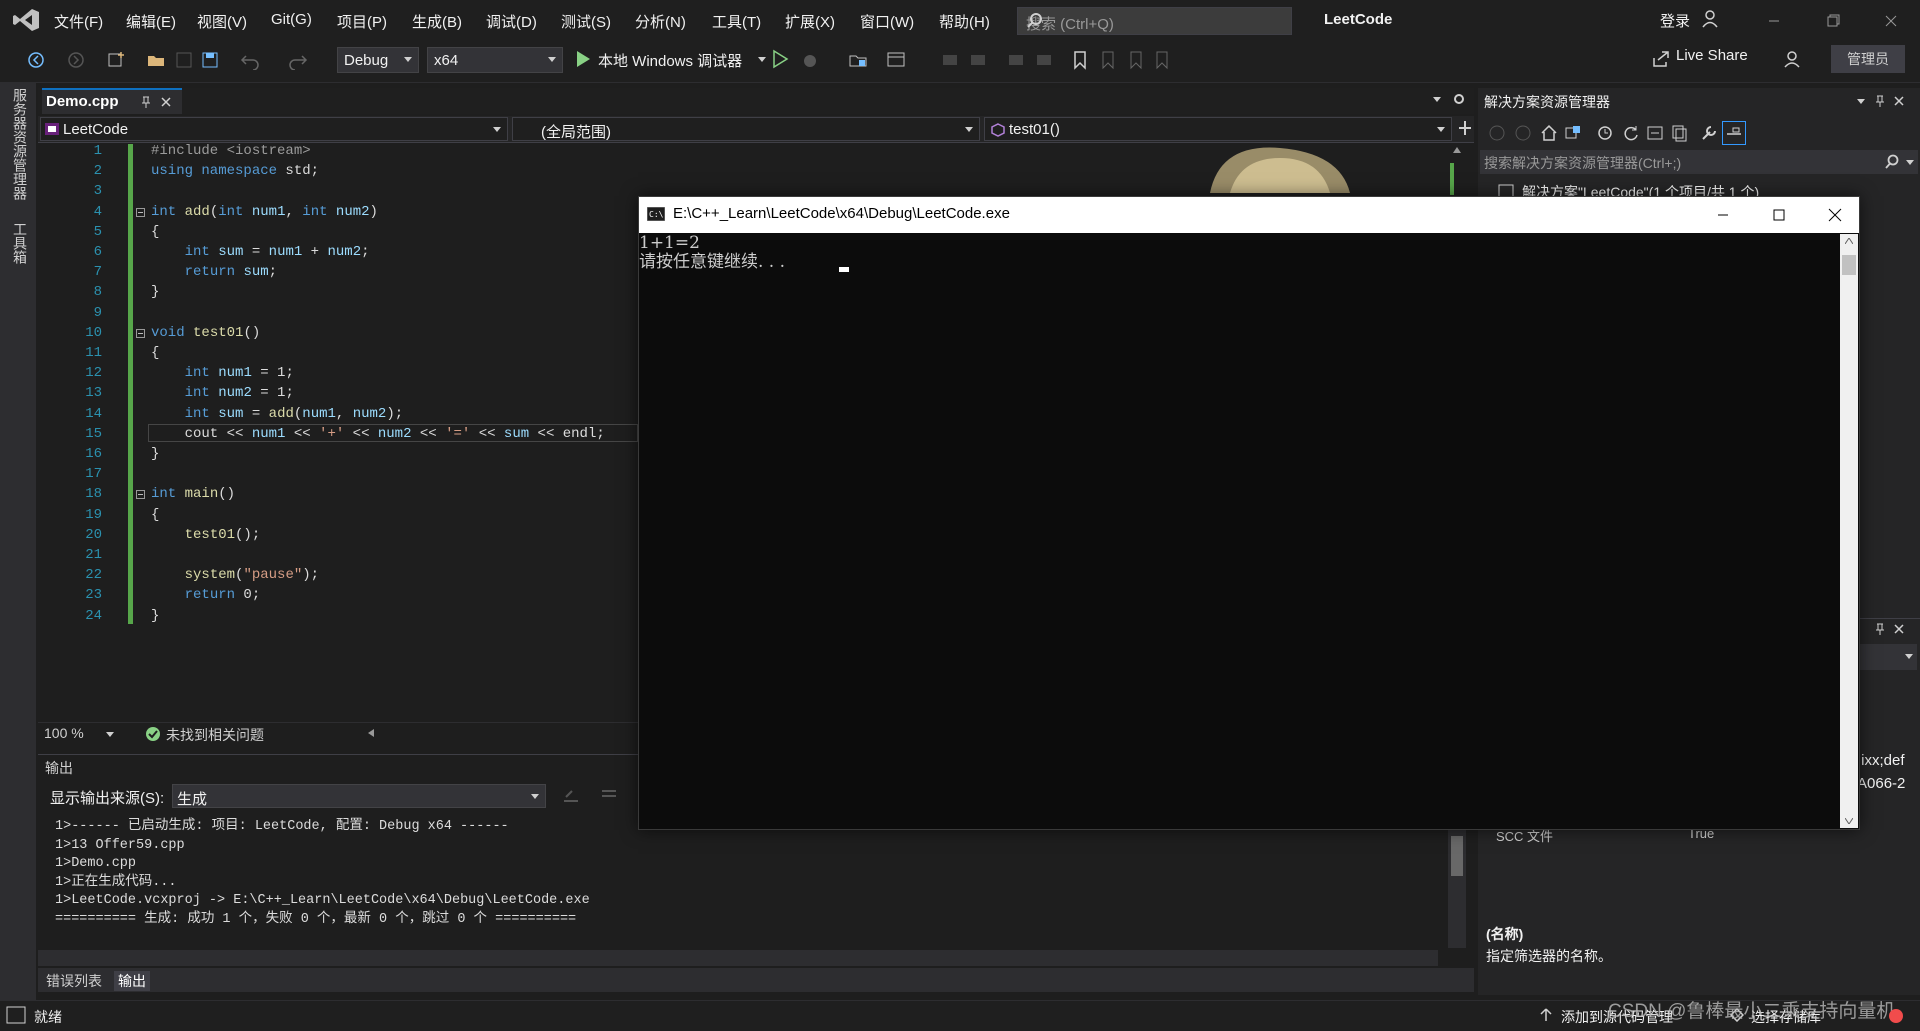 This screenshot has width=1920, height=1031. What do you see at coordinates (762, 60) in the screenshot?
I see `chevron-down-icon` at bounding box center [762, 60].